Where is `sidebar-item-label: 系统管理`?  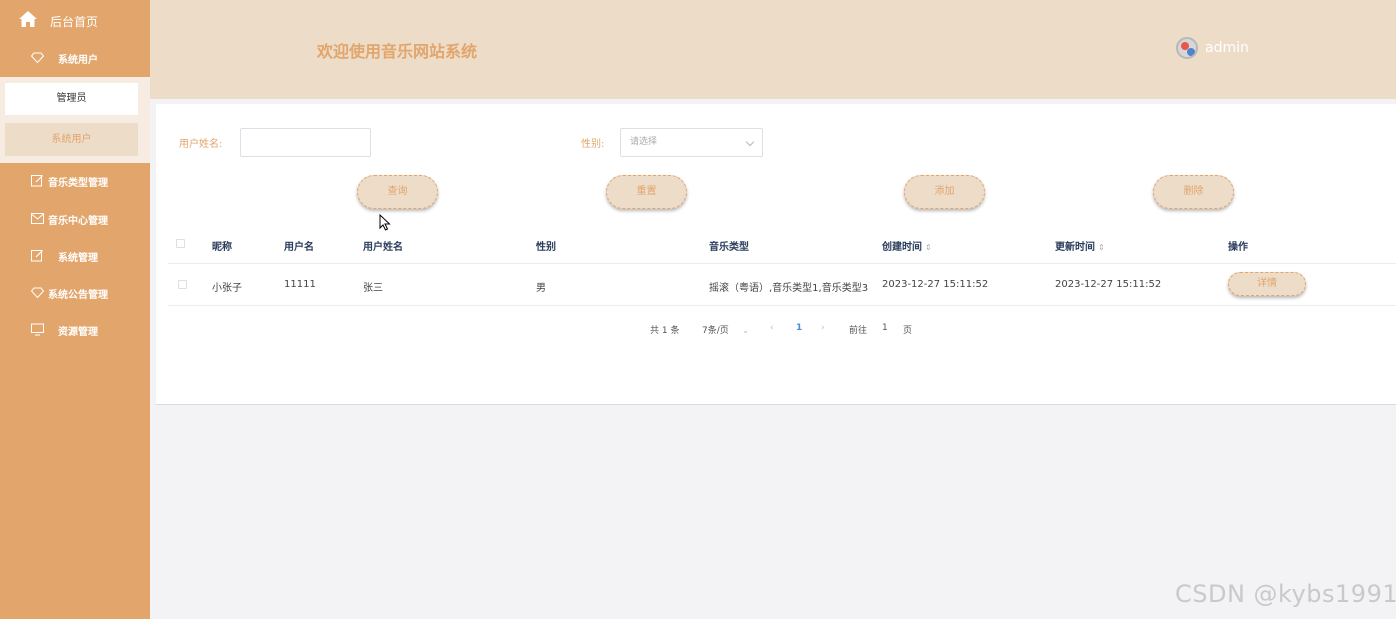
sidebar-item-label: 系统管理 is located at coordinates (78, 258).